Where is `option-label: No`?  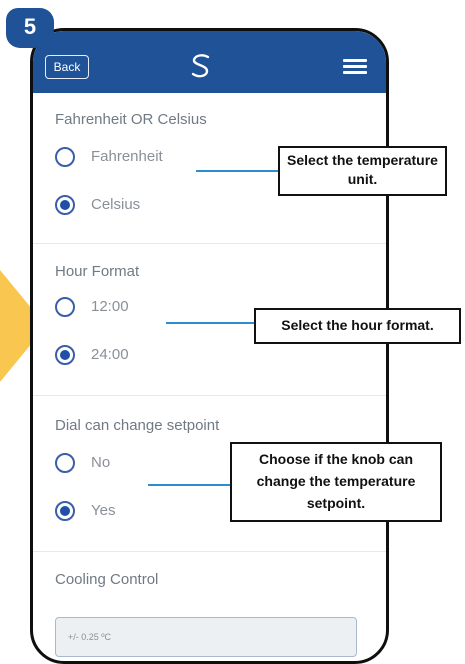 option-label: No is located at coordinates (101, 462).